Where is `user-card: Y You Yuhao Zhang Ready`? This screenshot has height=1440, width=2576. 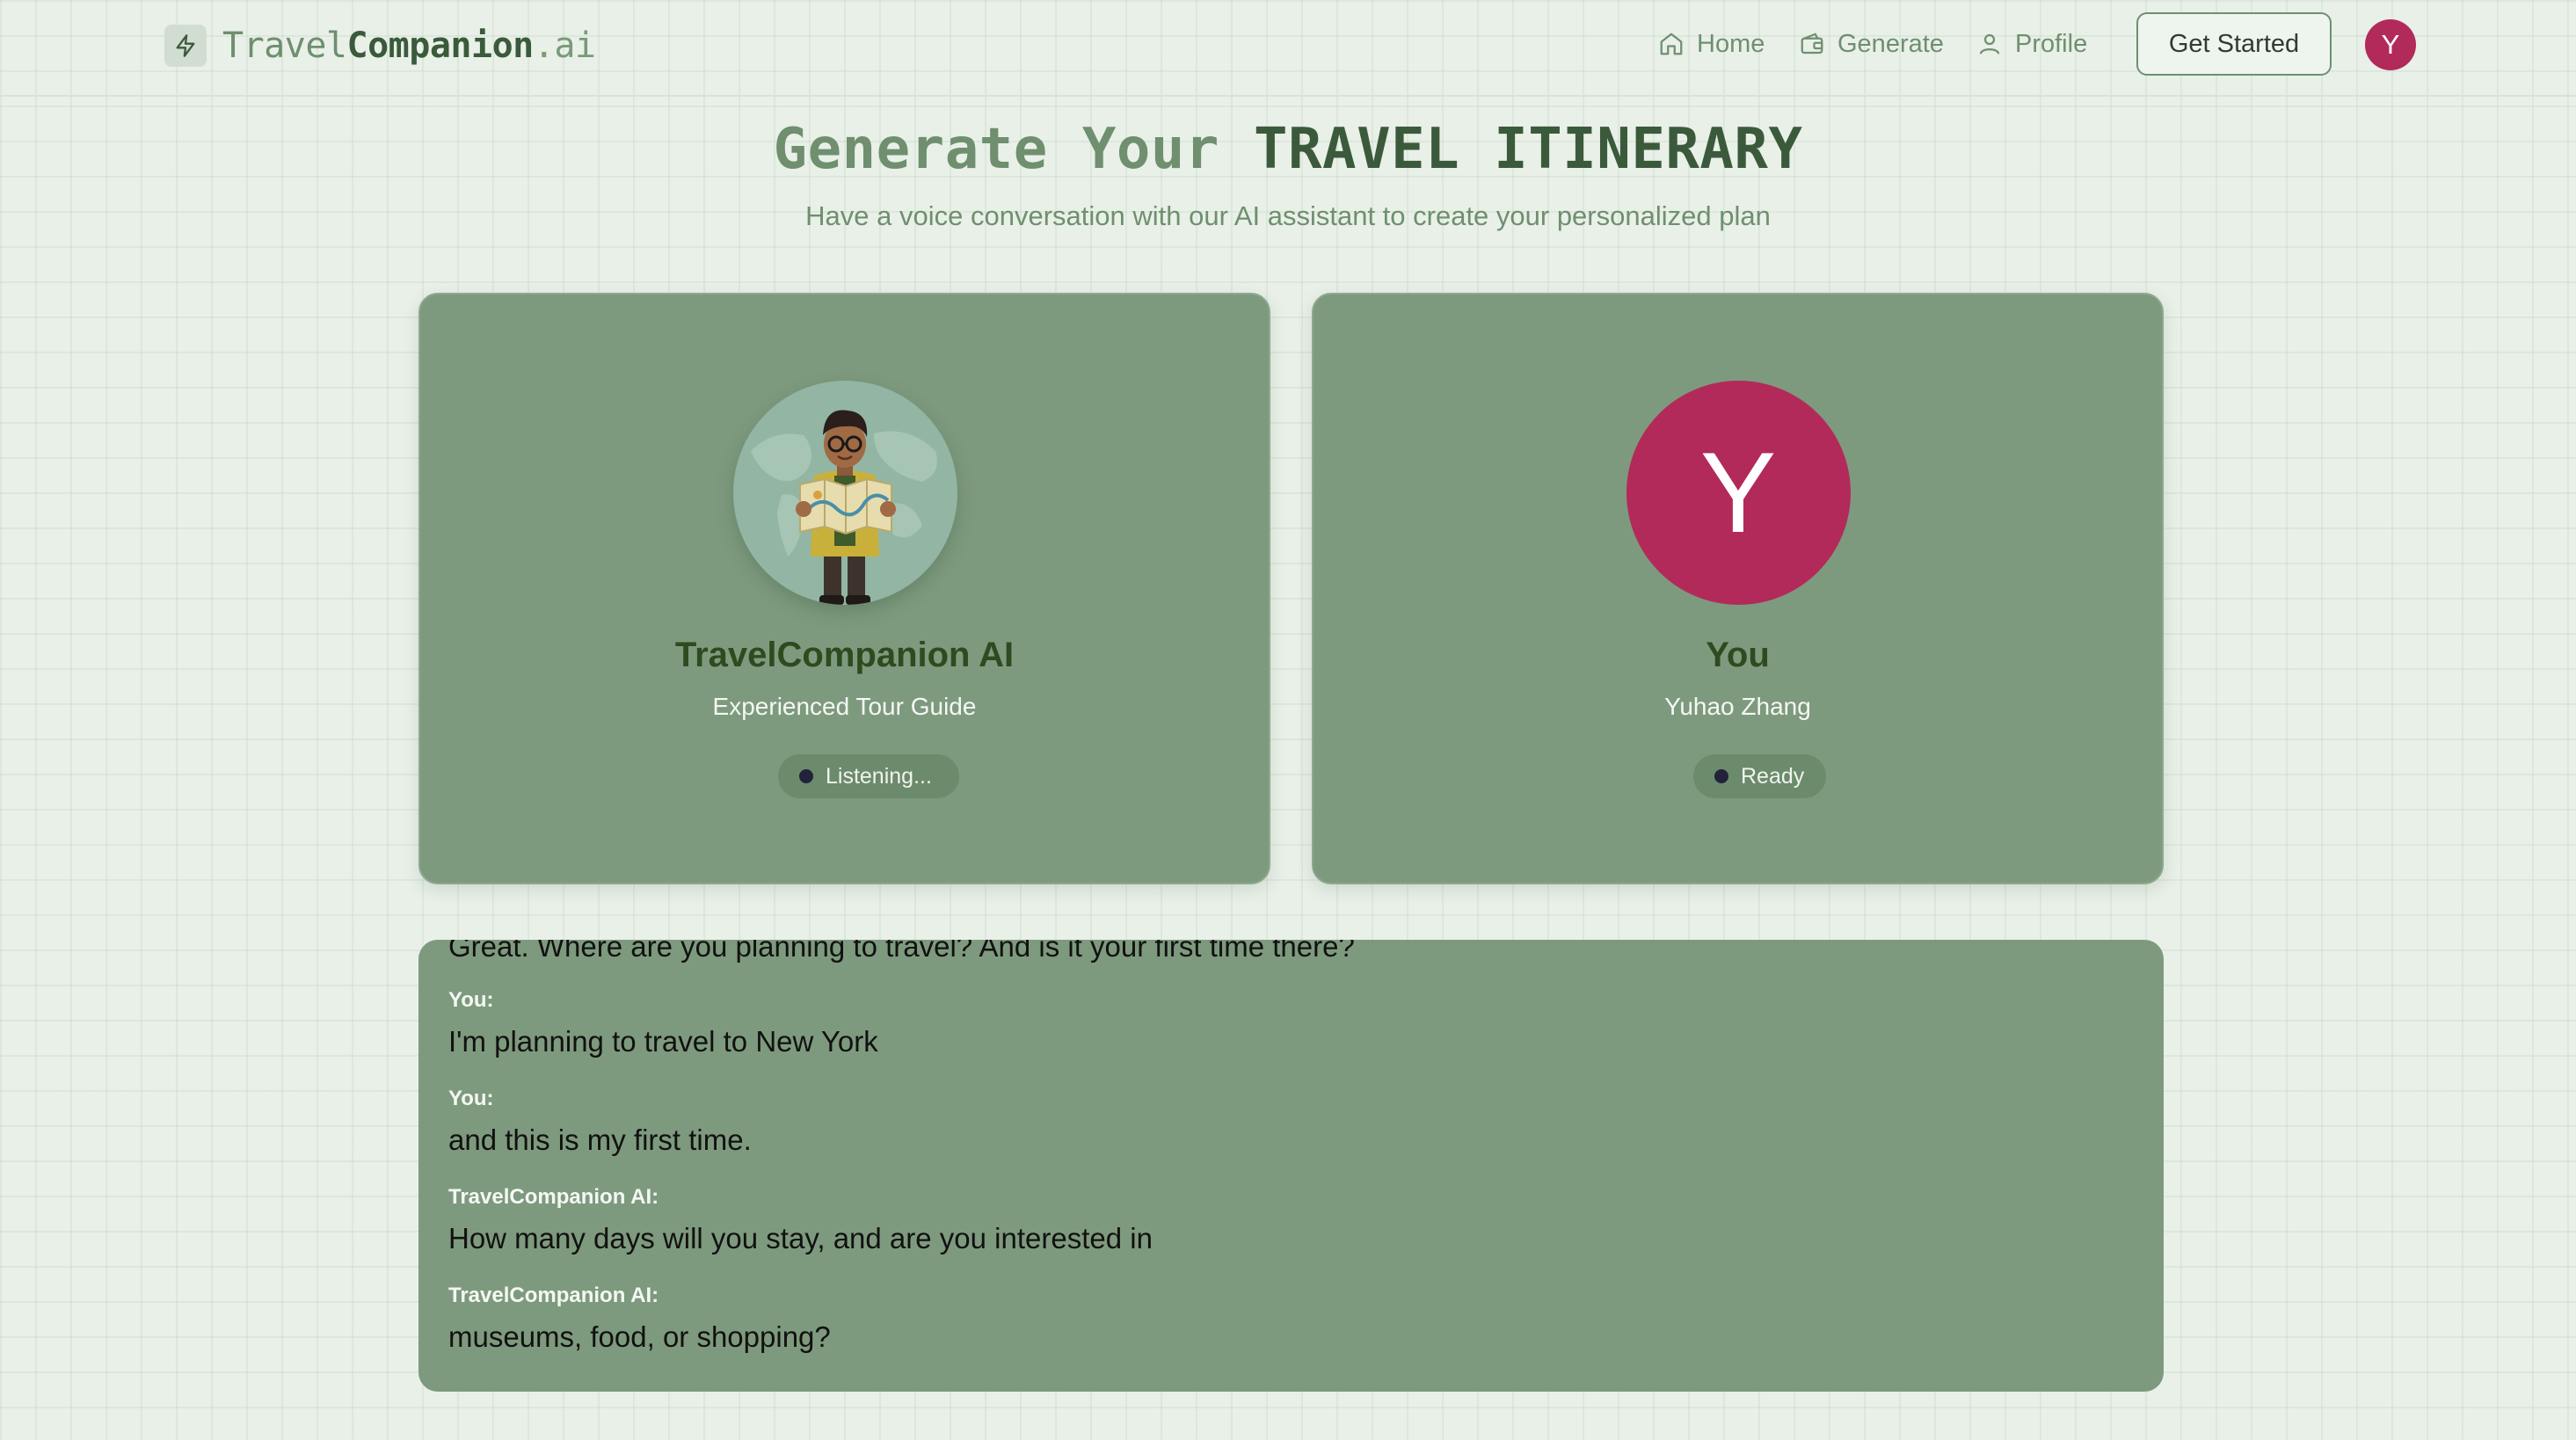 user-card: Y You Yuhao Zhang Ready is located at coordinates (1738, 588).